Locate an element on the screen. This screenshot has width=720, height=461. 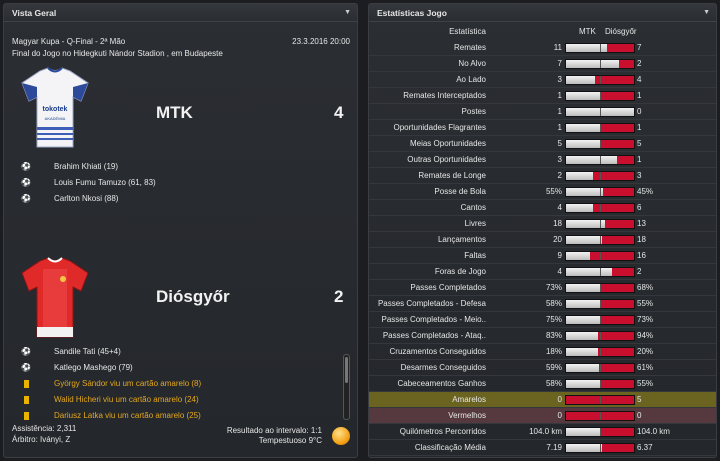
event-row: ⚽ Louis Fumu Tamuzo (61, 83) is located at coordinates (120, 183).